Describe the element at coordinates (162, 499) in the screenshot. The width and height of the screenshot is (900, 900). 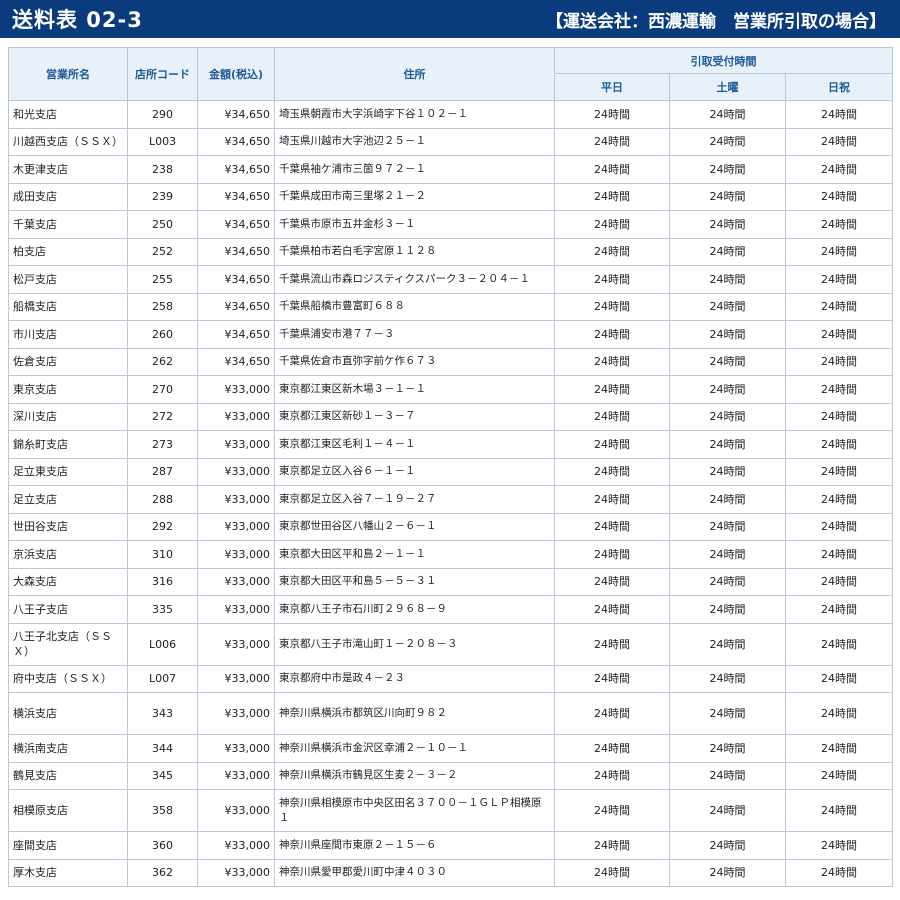
I see `cell-branch-code: 288` at that location.